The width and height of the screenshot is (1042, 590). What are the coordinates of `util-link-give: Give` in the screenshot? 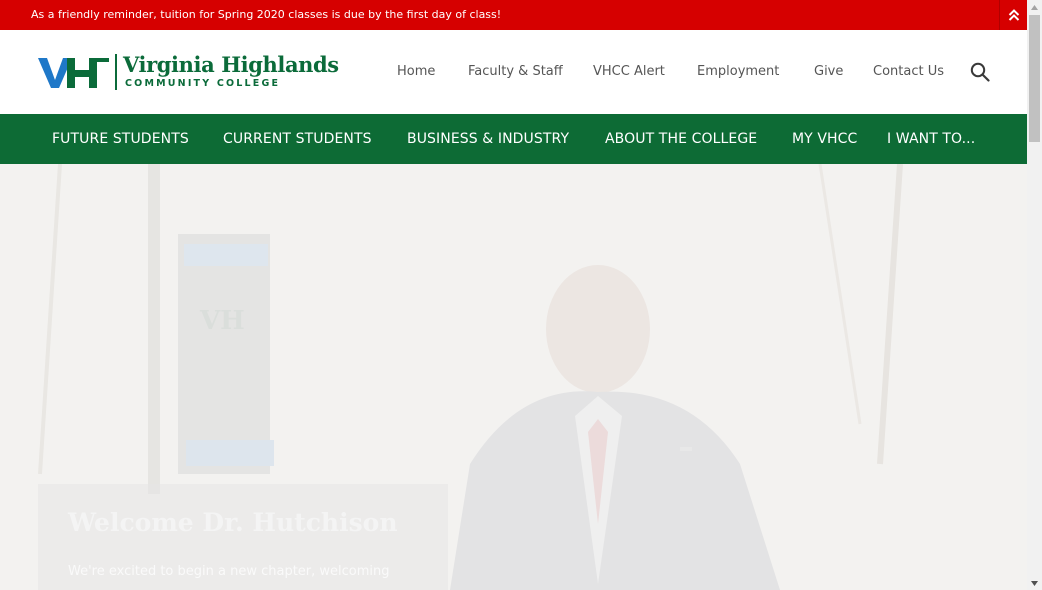 It's located at (828, 71).